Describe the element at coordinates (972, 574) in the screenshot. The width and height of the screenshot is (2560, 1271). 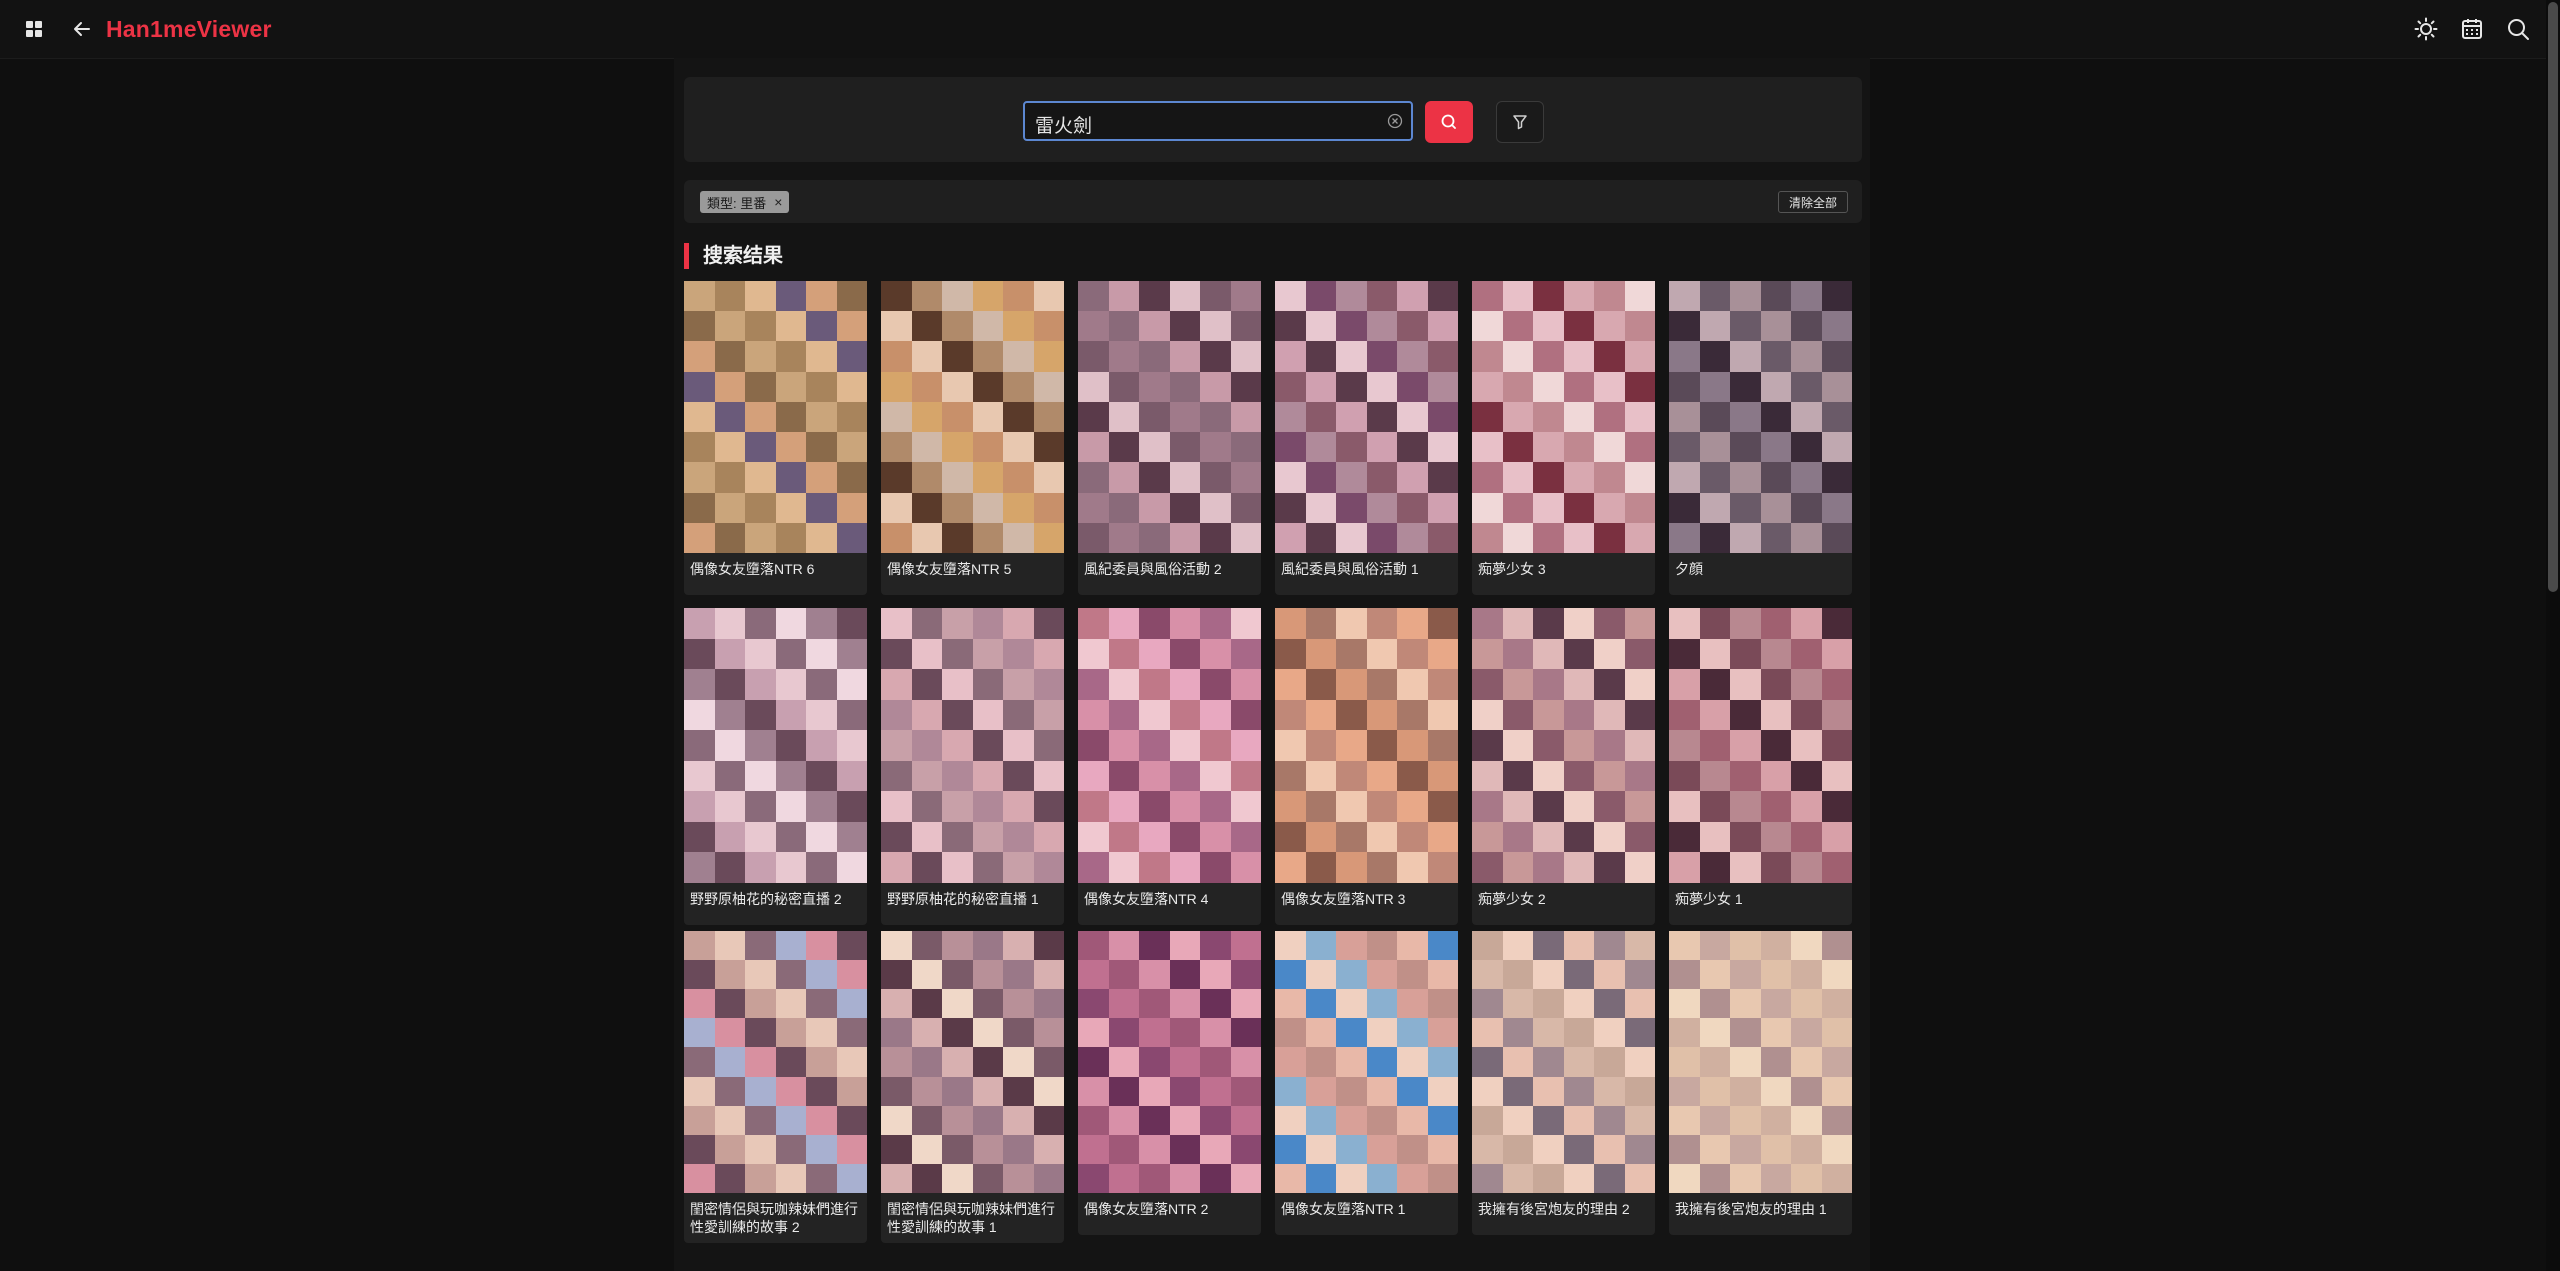
I see `result-title: 偶像女友墮落NTR 5` at that location.